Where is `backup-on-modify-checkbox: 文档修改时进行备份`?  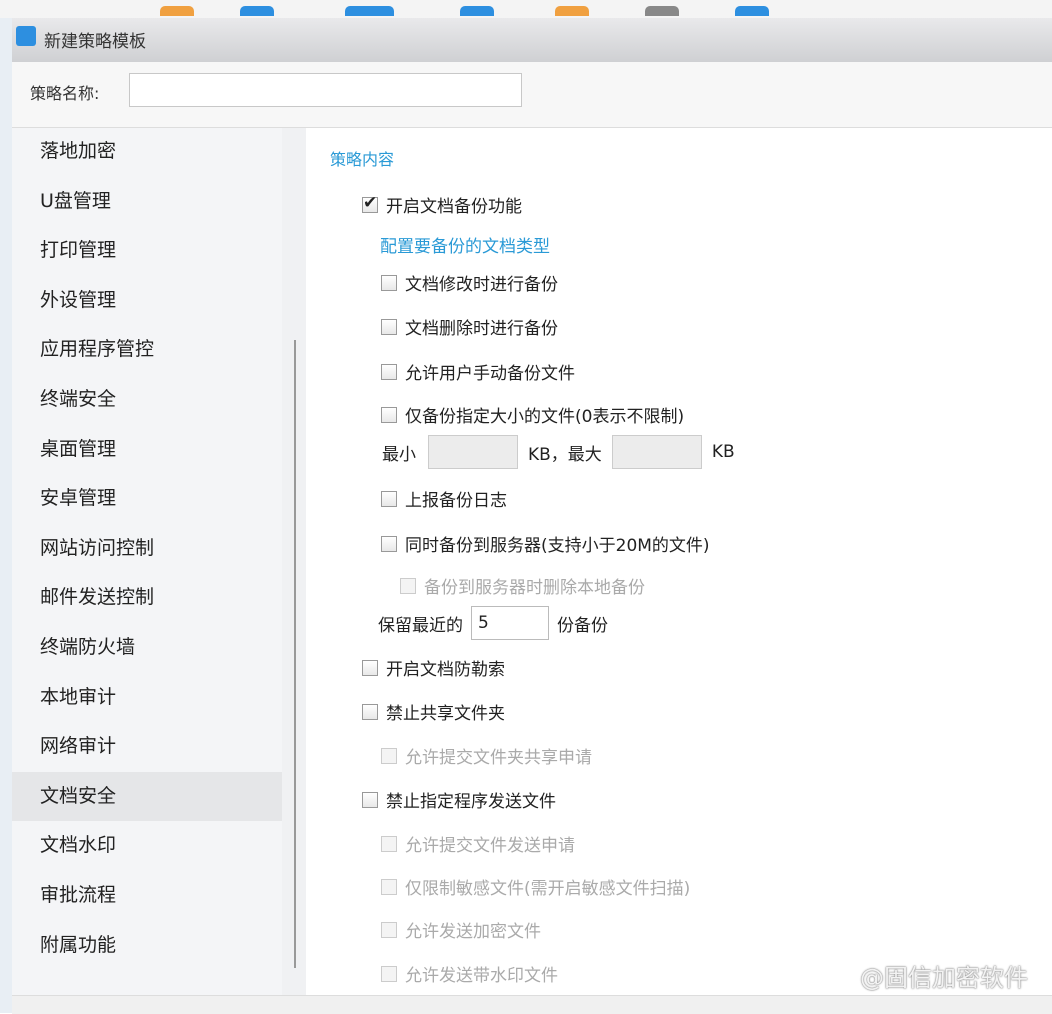 backup-on-modify-checkbox: 文档修改时进行备份 is located at coordinates (469, 282).